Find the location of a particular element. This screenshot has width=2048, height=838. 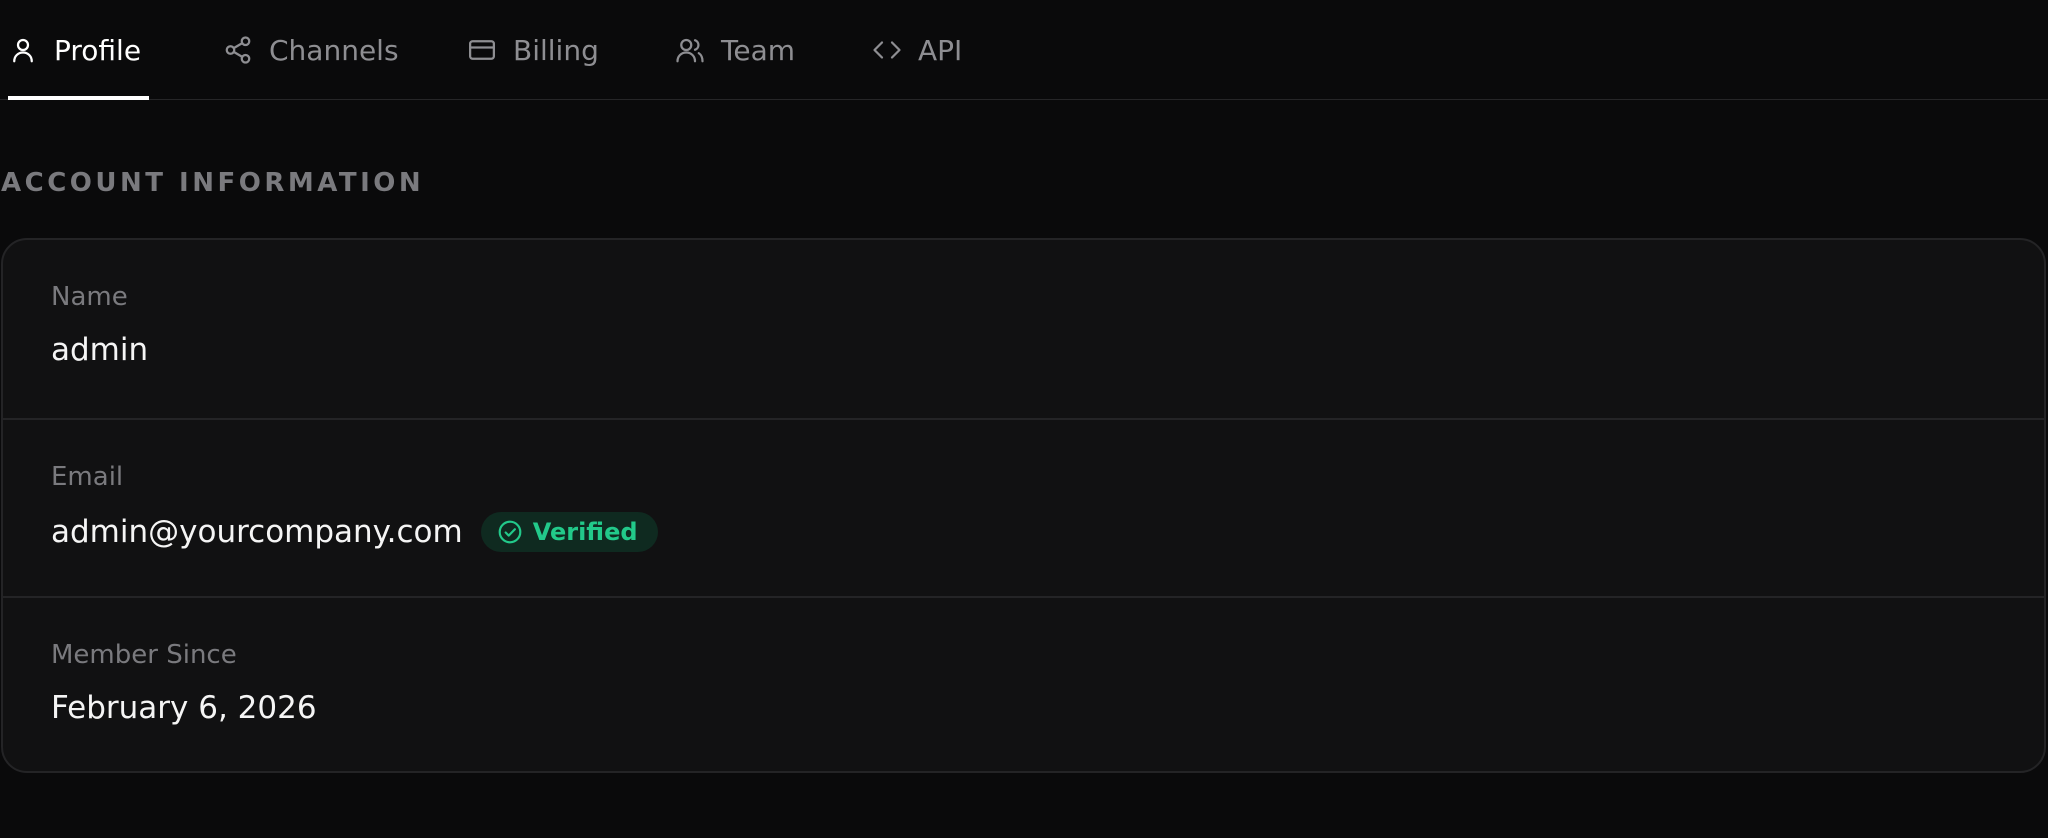

name-label: Name is located at coordinates (89, 297).